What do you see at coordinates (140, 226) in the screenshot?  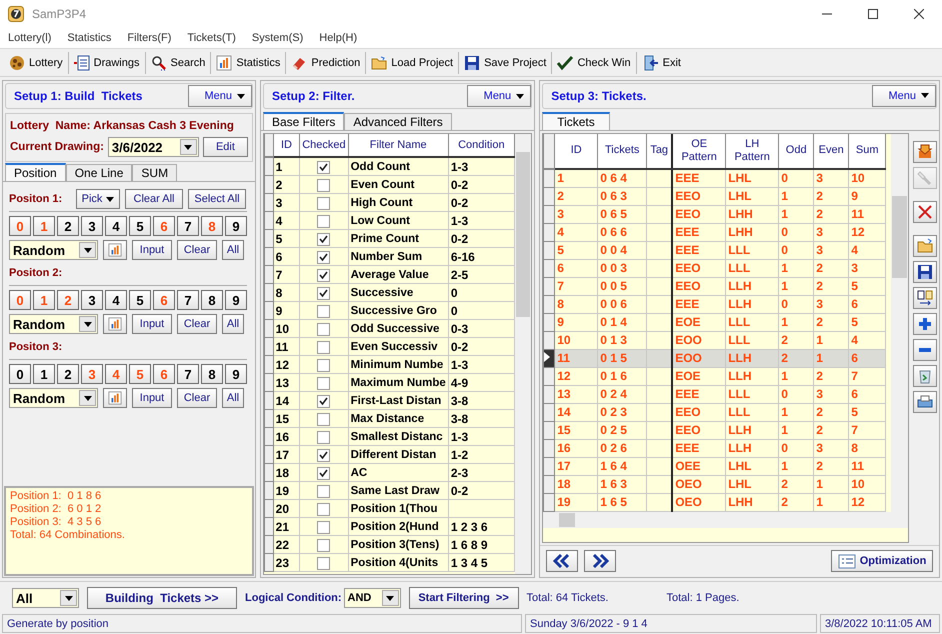 I see `digit-button: 5` at bounding box center [140, 226].